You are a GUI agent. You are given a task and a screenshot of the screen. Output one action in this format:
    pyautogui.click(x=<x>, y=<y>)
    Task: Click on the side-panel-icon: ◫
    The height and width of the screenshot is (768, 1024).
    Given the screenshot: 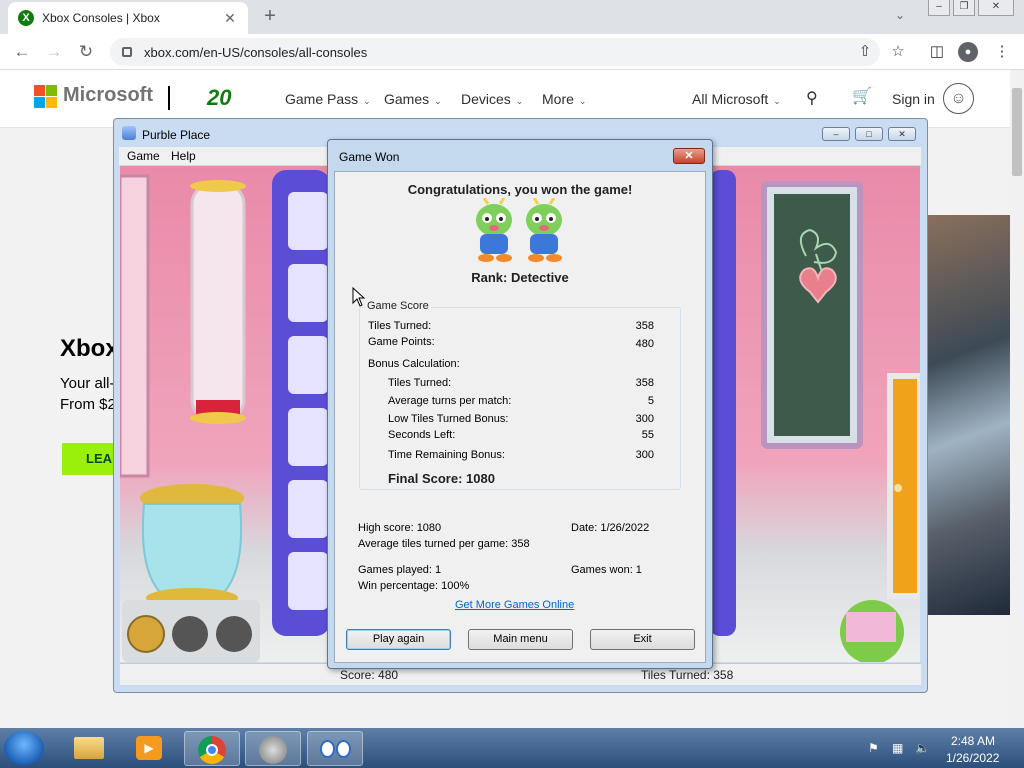 What is the action you would take?
    pyautogui.click(x=937, y=52)
    